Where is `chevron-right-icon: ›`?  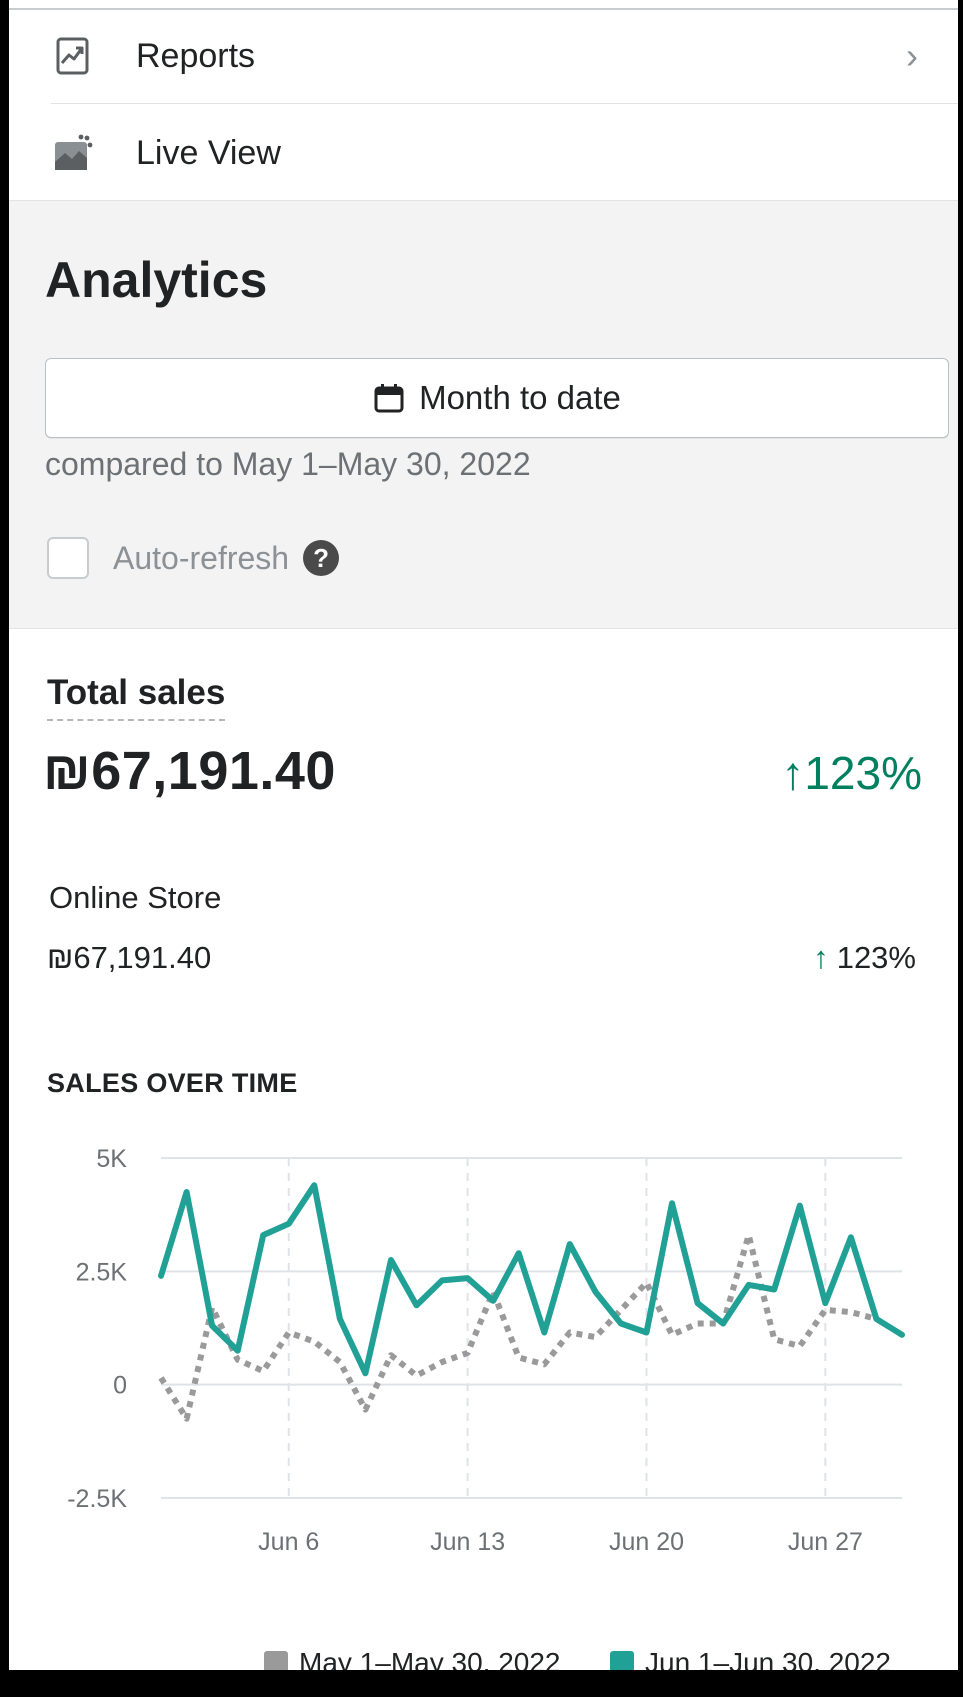
chevron-right-icon: › is located at coordinates (912, 55).